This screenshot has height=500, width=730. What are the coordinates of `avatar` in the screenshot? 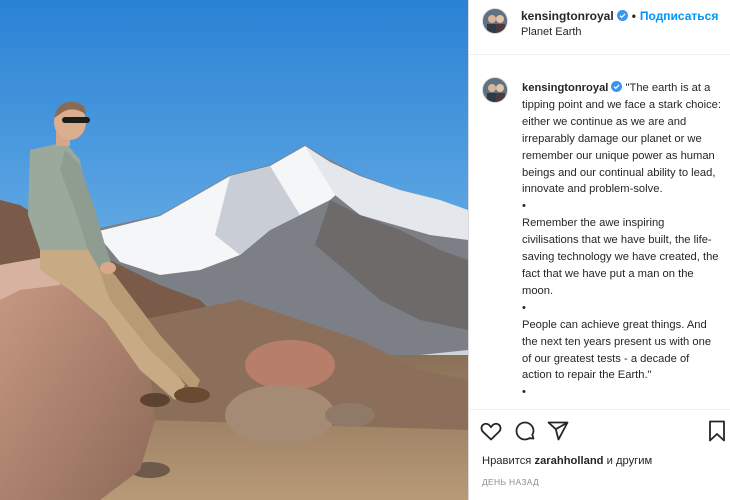 It's located at (495, 21).